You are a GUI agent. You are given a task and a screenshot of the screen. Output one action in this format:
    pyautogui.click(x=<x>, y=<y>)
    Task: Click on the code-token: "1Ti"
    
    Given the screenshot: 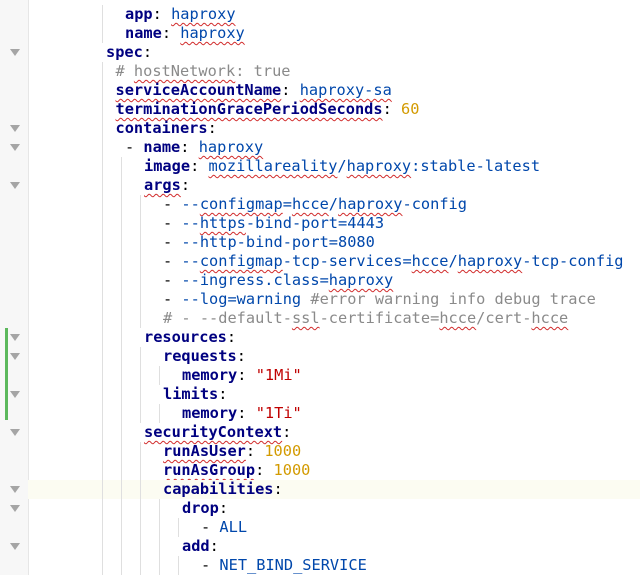 What is the action you would take?
    pyautogui.click(x=278, y=413)
    